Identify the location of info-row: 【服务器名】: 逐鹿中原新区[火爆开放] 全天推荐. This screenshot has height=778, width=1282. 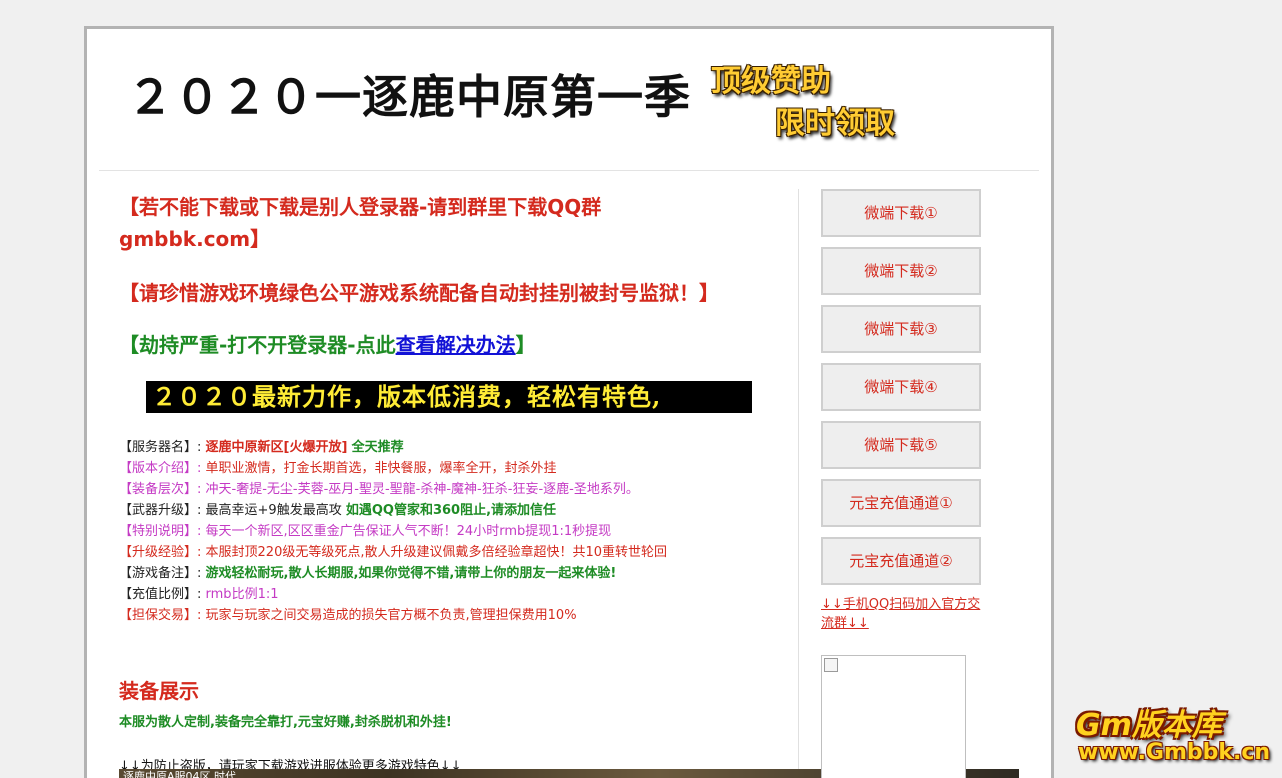
(454, 447).